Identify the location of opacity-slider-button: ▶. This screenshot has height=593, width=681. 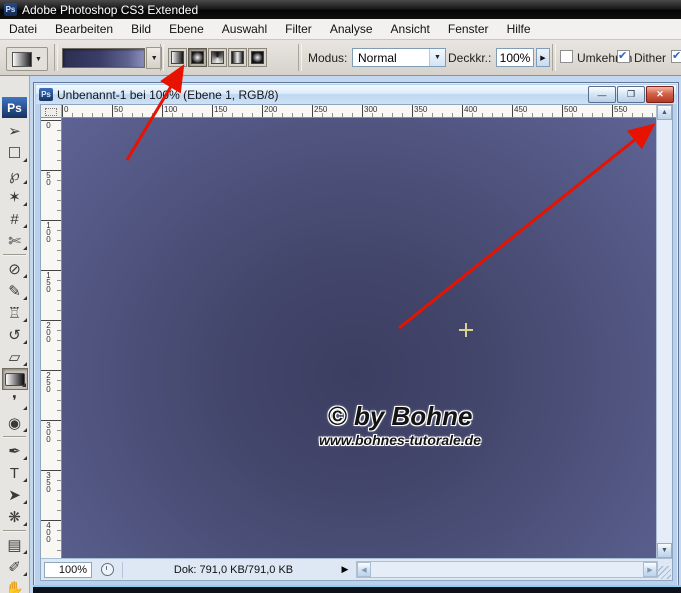
(543, 57).